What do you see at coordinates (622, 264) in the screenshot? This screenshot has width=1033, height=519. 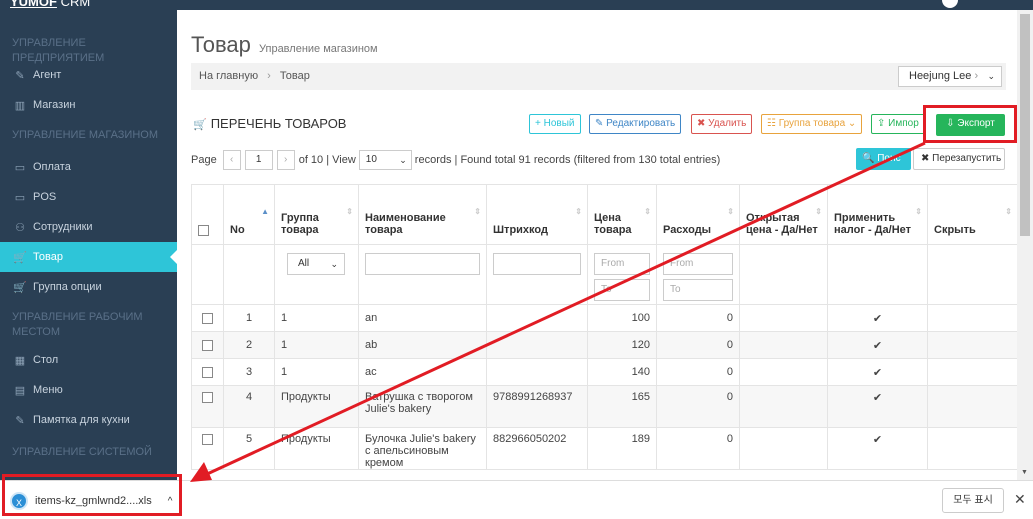 I see `price-from-input: From` at bounding box center [622, 264].